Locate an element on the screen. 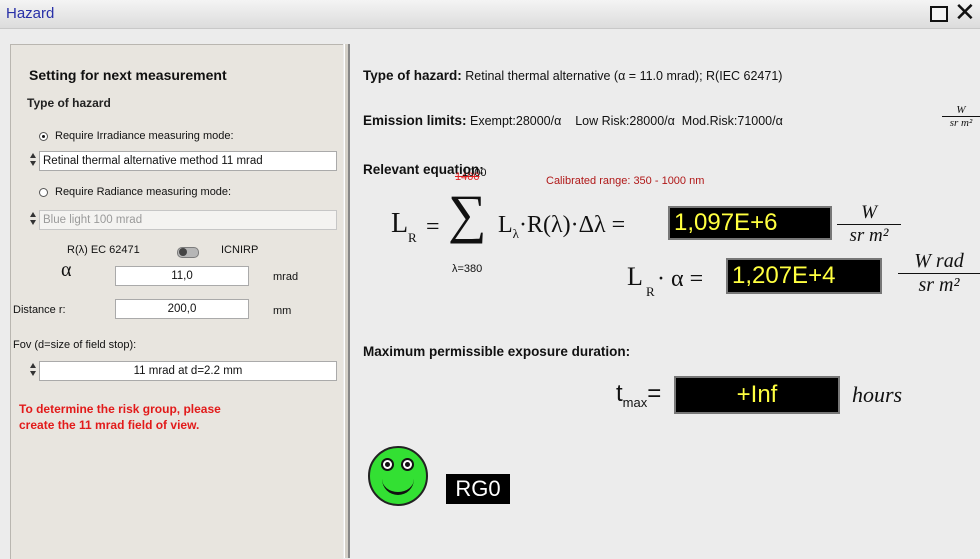 This screenshot has width=980, height=559. lr-alpha-display: 1,207E+4 is located at coordinates (804, 276).